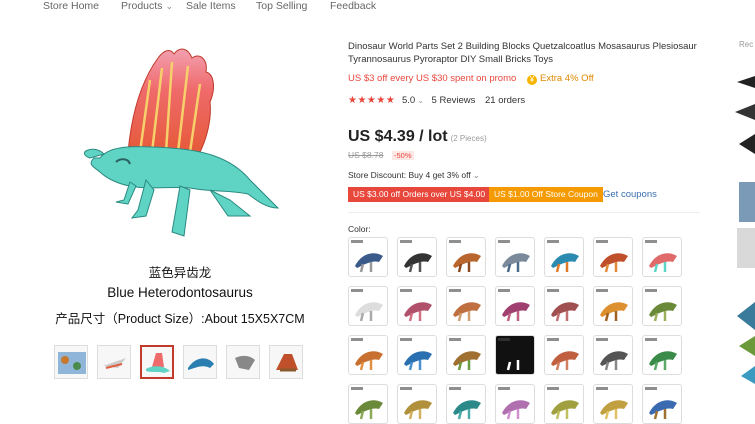 Image resolution: width=755 pixels, height=424 pixels. What do you see at coordinates (468, 138) in the screenshot?
I see `pieces-count: (2 Pieces)` at bounding box center [468, 138].